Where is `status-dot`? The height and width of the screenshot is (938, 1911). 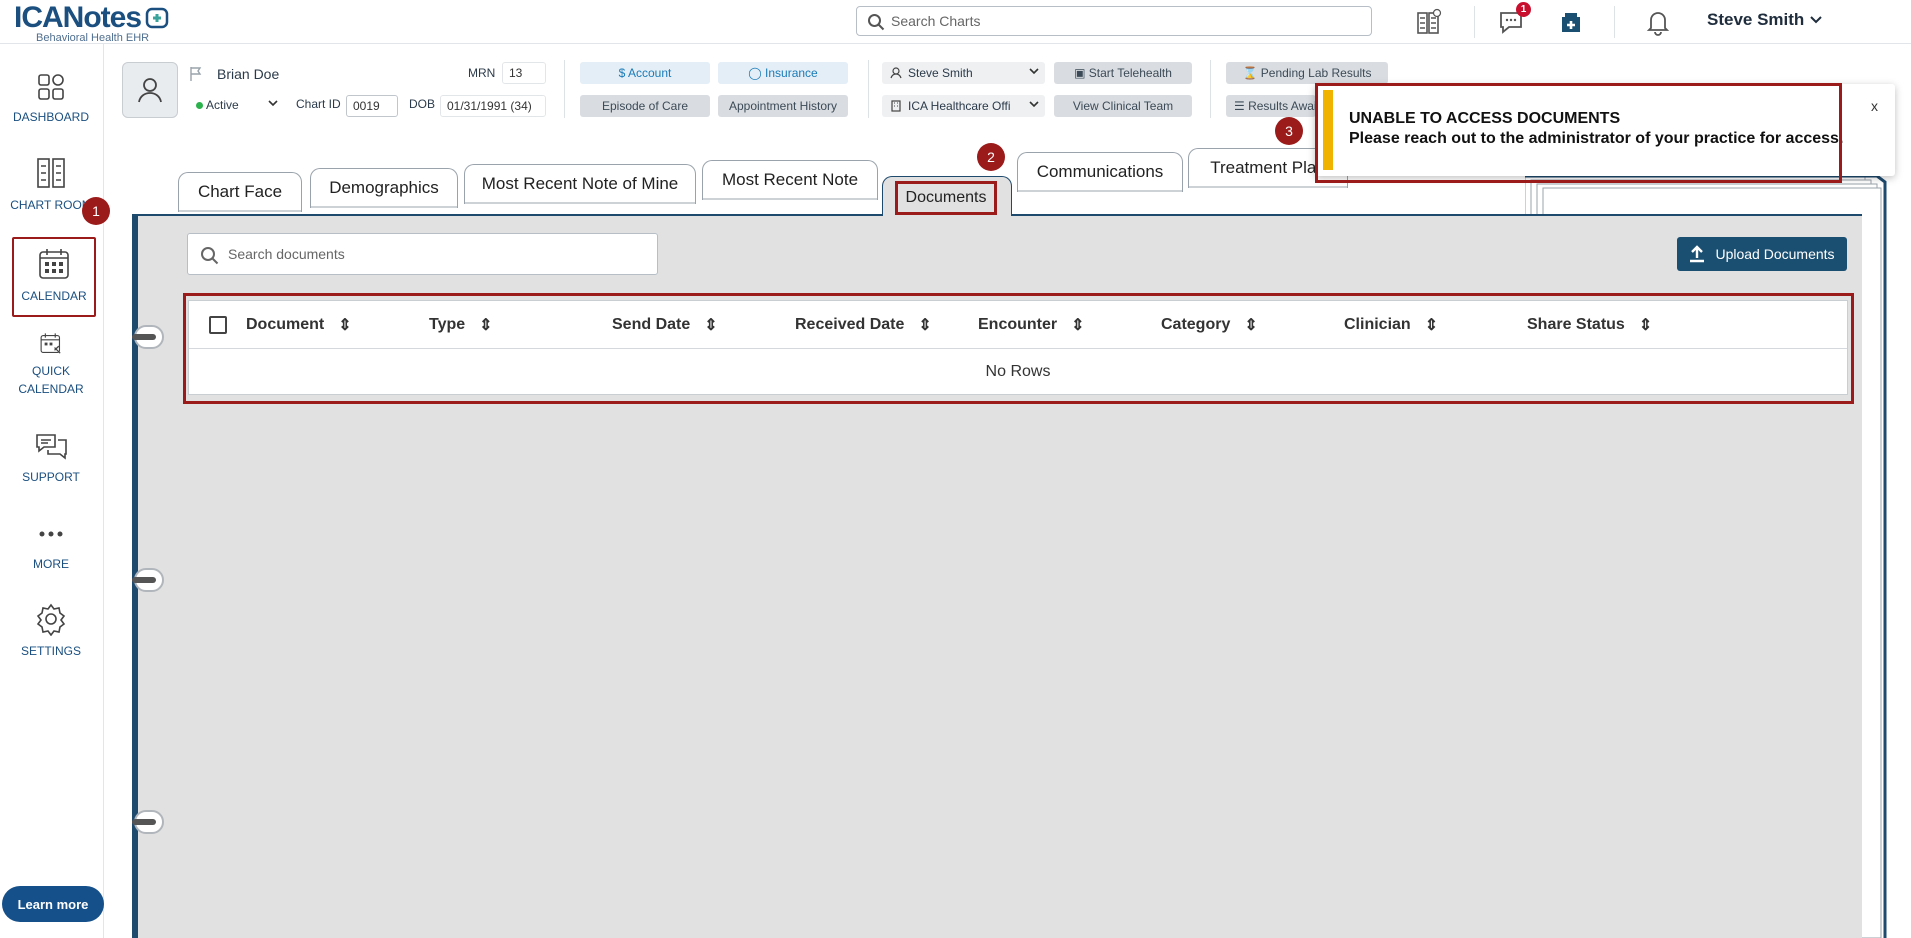
status-dot is located at coordinates (199, 105).